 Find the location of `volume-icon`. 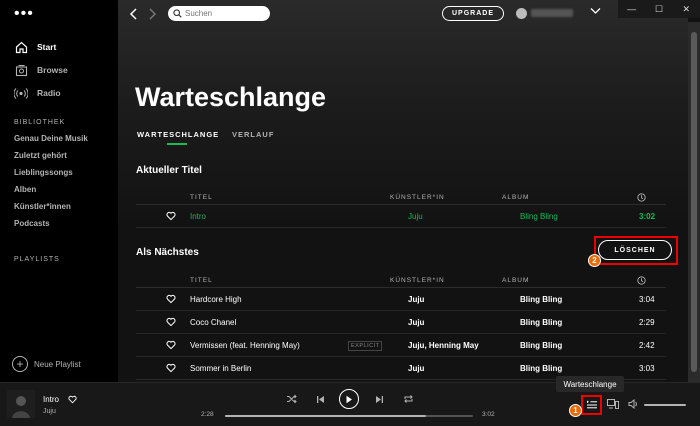

volume-icon is located at coordinates (633, 404).